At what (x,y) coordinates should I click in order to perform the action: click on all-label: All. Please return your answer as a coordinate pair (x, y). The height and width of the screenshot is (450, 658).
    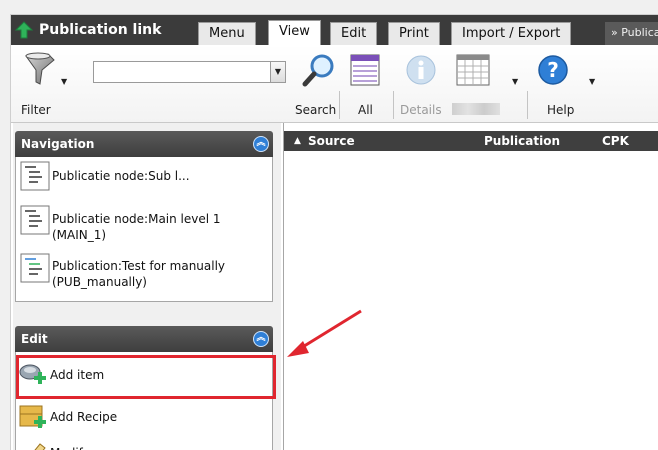
    Looking at the image, I should click on (365, 110).